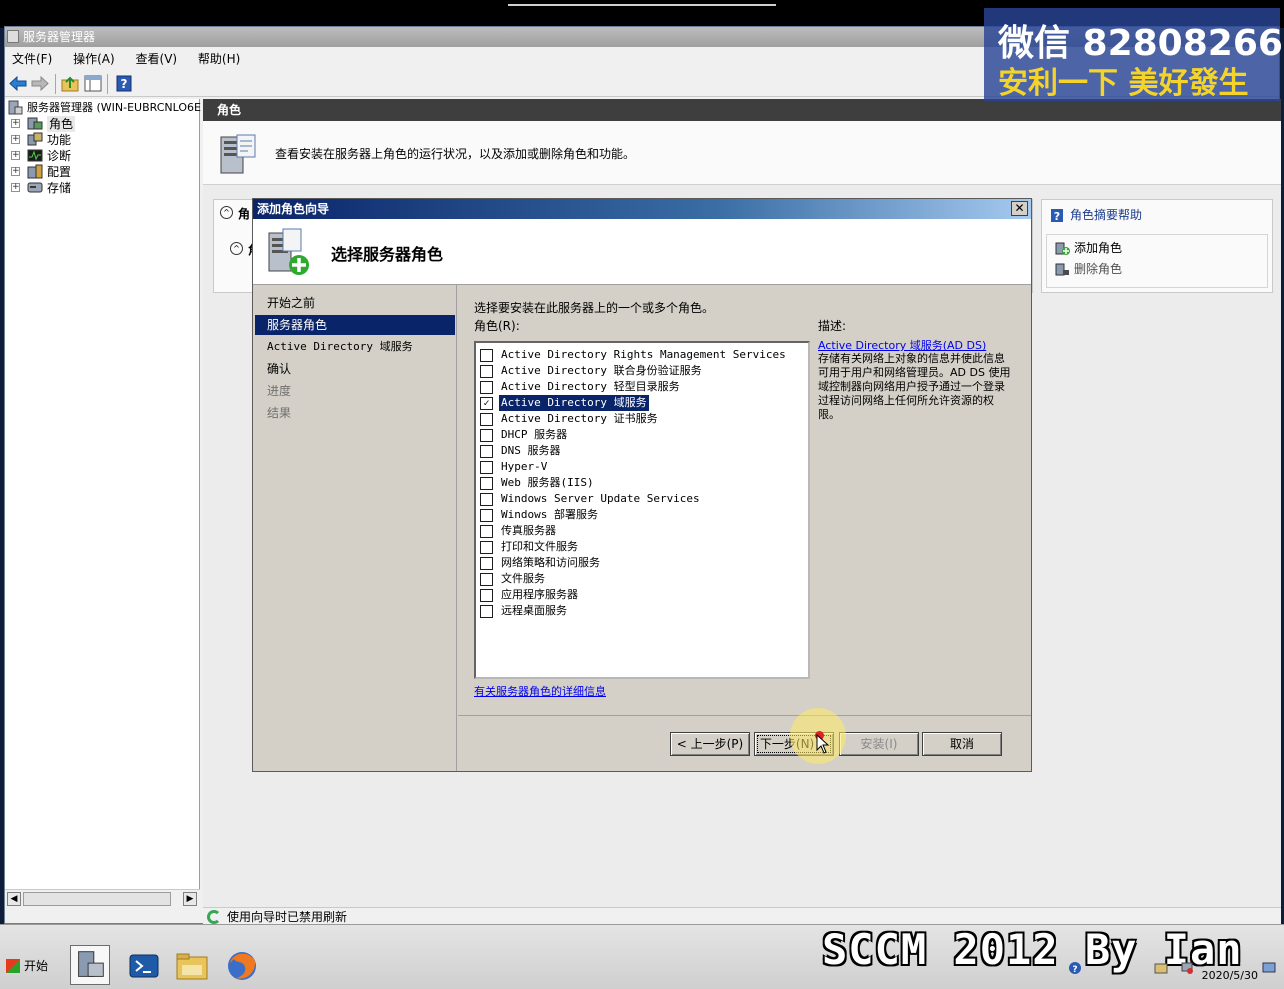  I want to click on scroll-right-icon: ▶, so click(190, 899).